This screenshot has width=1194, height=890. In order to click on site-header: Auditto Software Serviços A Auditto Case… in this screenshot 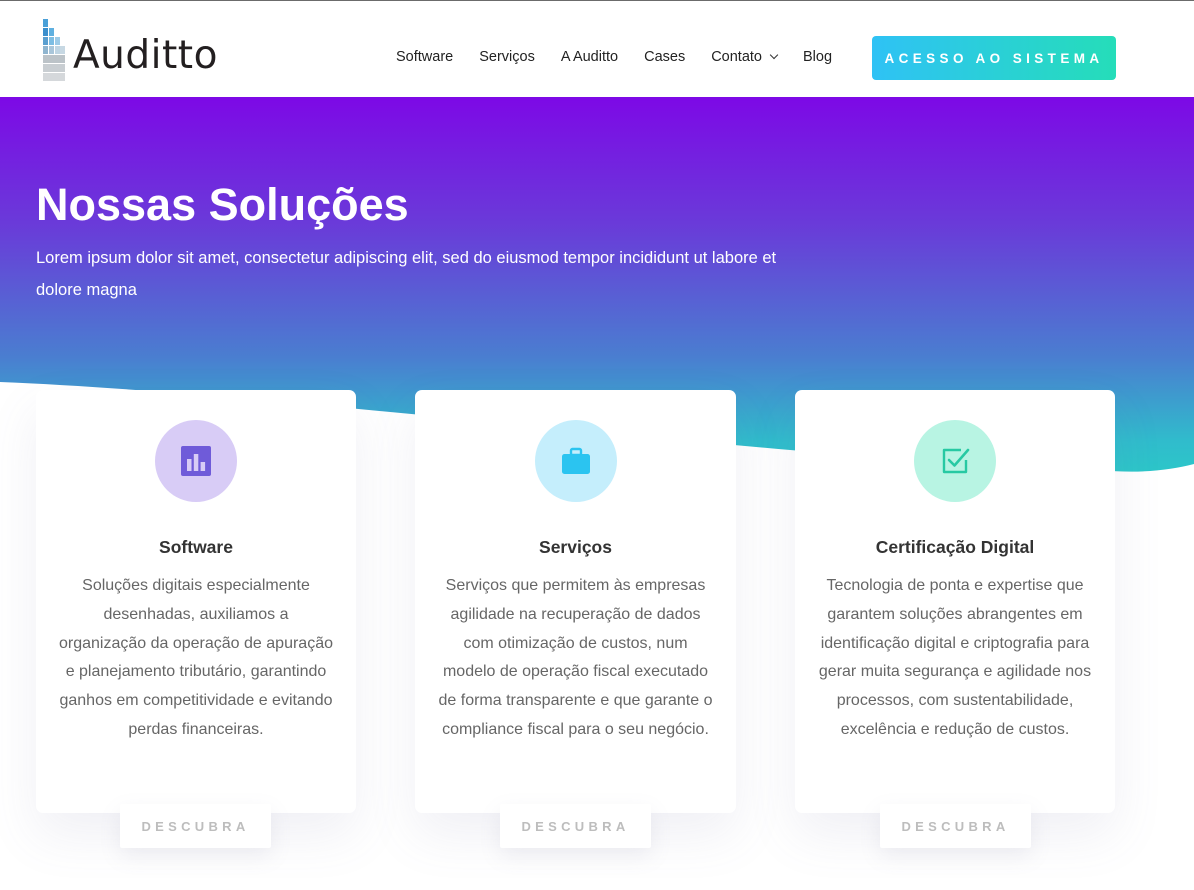, I will do `click(597, 48)`.